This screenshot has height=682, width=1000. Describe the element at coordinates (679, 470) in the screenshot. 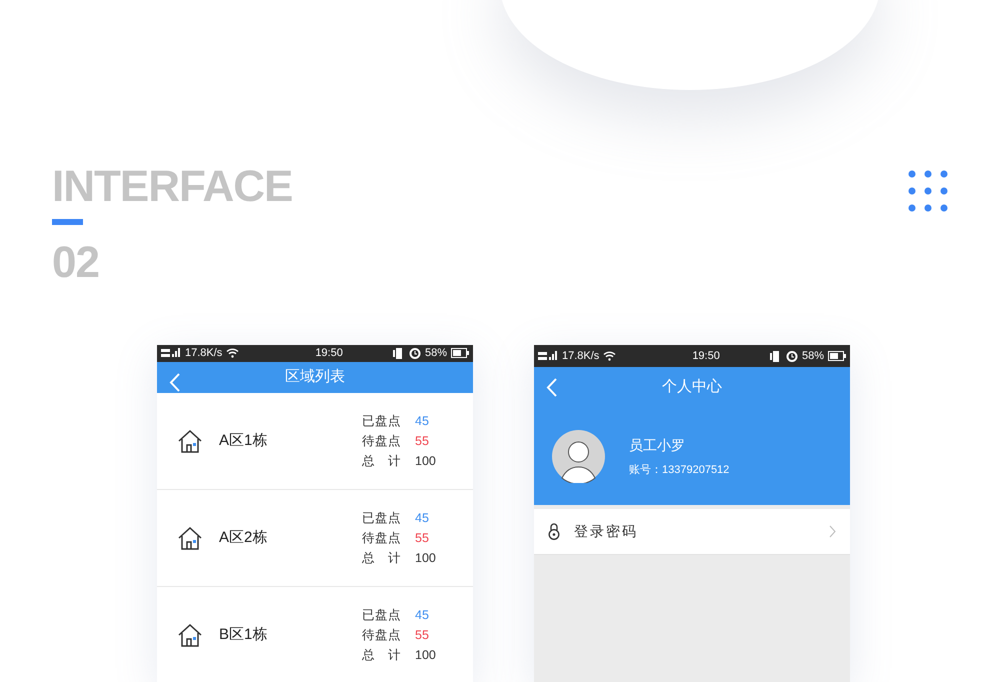

I see `account-number: 账号：13379207512` at that location.